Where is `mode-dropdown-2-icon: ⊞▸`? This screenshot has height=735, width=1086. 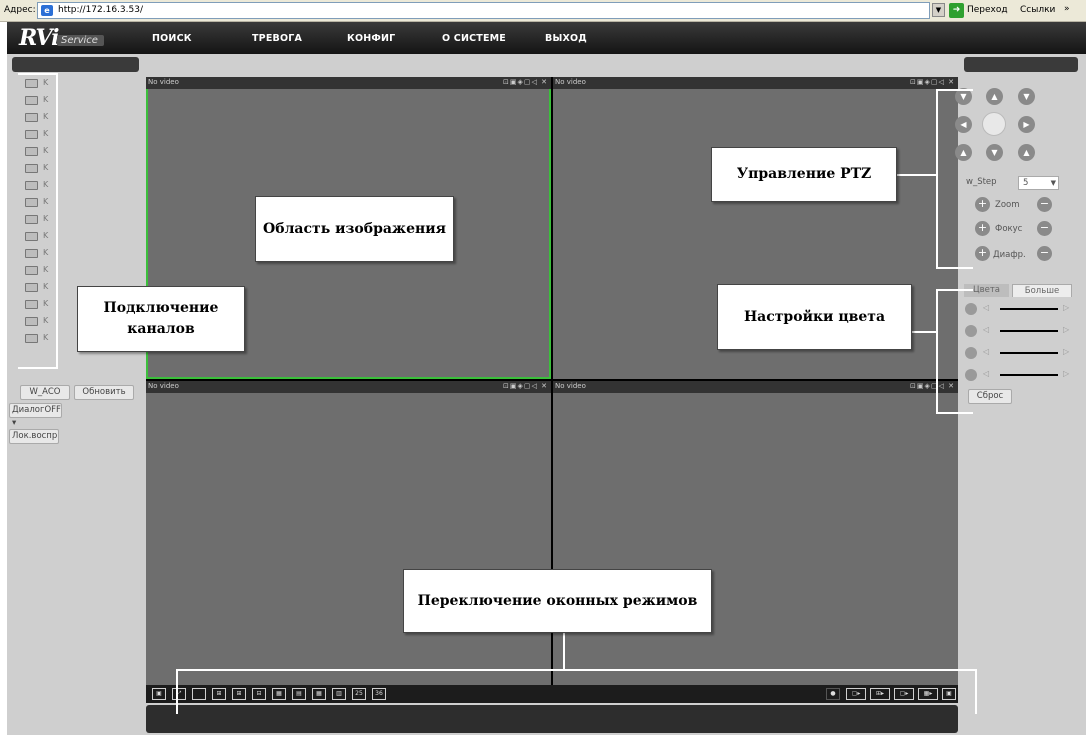
mode-dropdown-2-icon: ⊞▸ is located at coordinates (880, 694).